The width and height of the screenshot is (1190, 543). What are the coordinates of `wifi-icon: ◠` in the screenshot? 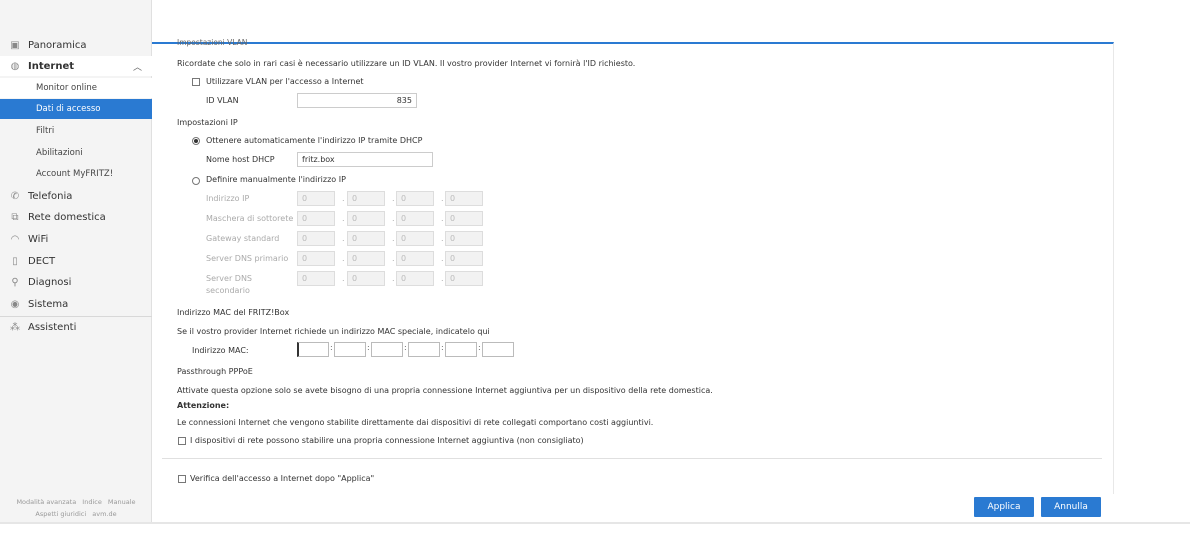 It's located at (15, 239).